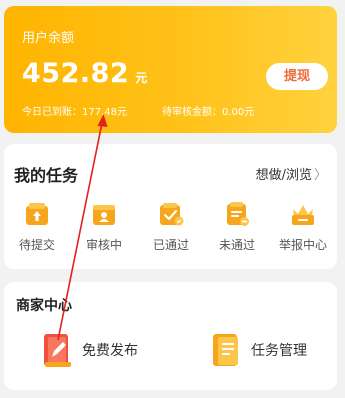 The height and width of the screenshot is (398, 345). I want to click on withdraw-button: 提现, so click(297, 76).